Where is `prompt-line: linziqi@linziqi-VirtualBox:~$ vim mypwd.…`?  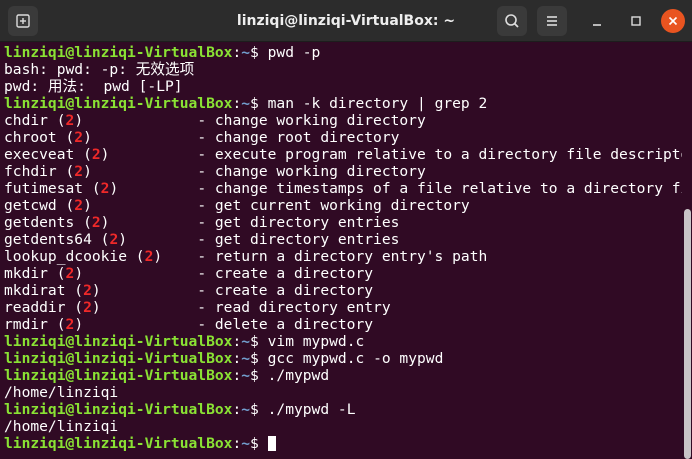 prompt-line: linziqi@linziqi-VirtualBox:~$ vim mypwd.… is located at coordinates (343, 341).